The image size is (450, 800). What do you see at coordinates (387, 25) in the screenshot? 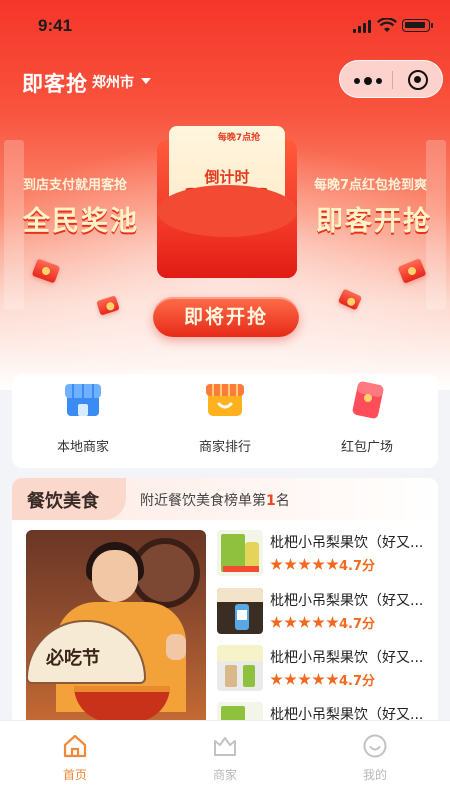
I see `wifi-icon` at bounding box center [387, 25].